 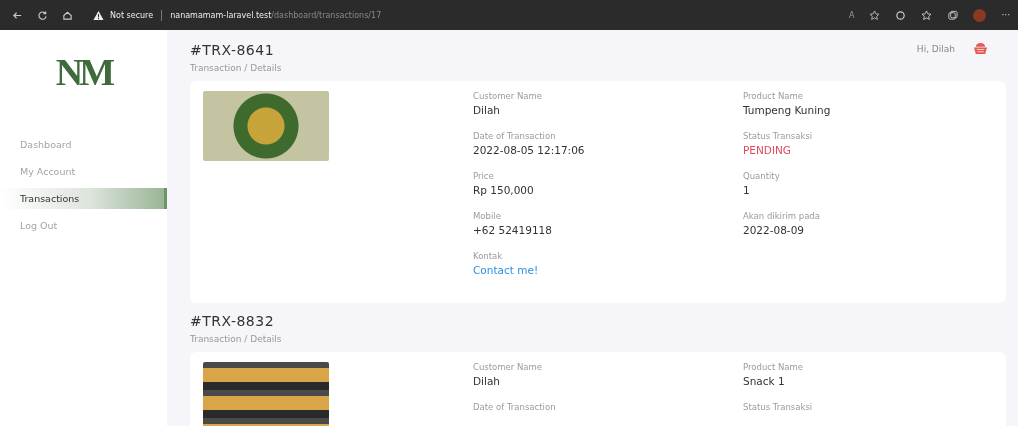 What do you see at coordinates (875, 15) in the screenshot?
I see `star-icon` at bounding box center [875, 15].